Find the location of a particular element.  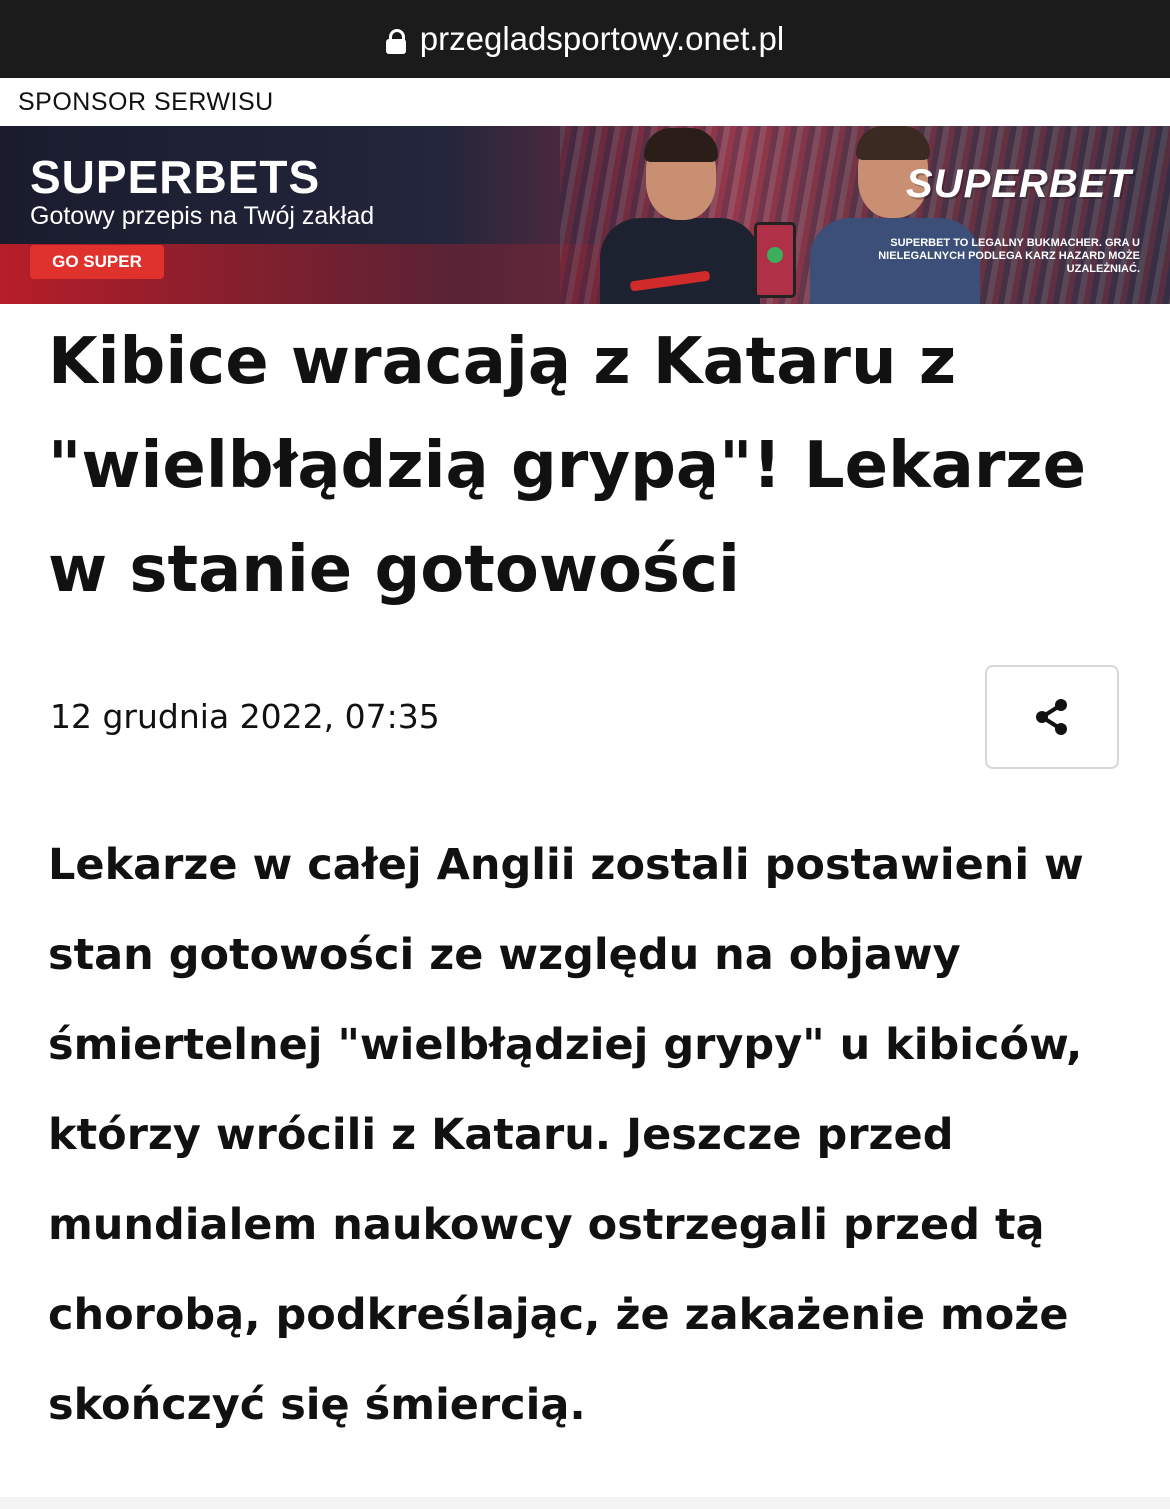

ad-person-right is located at coordinates (895, 215).